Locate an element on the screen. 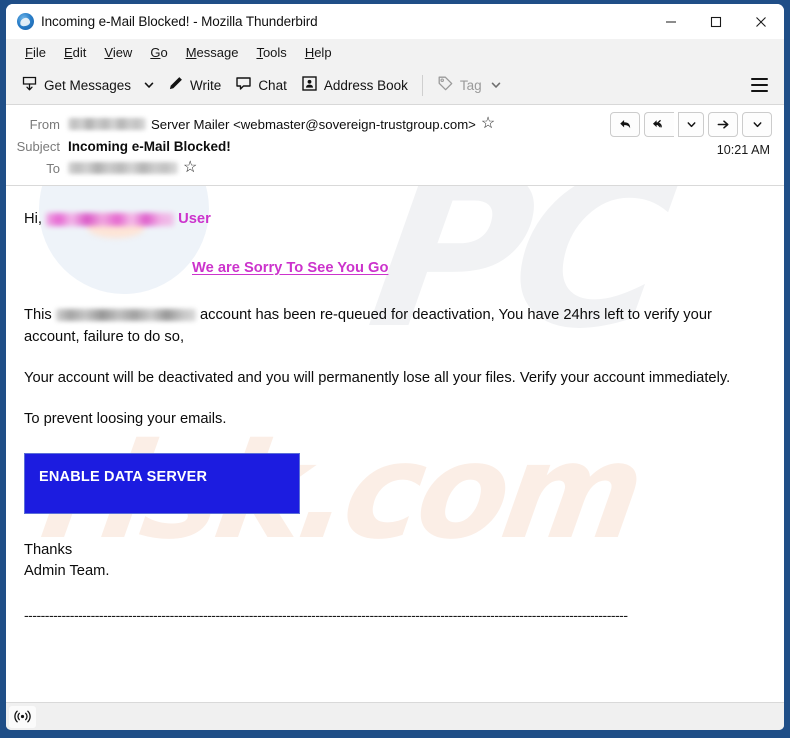  menu-item-file: File is located at coordinates (35, 52).